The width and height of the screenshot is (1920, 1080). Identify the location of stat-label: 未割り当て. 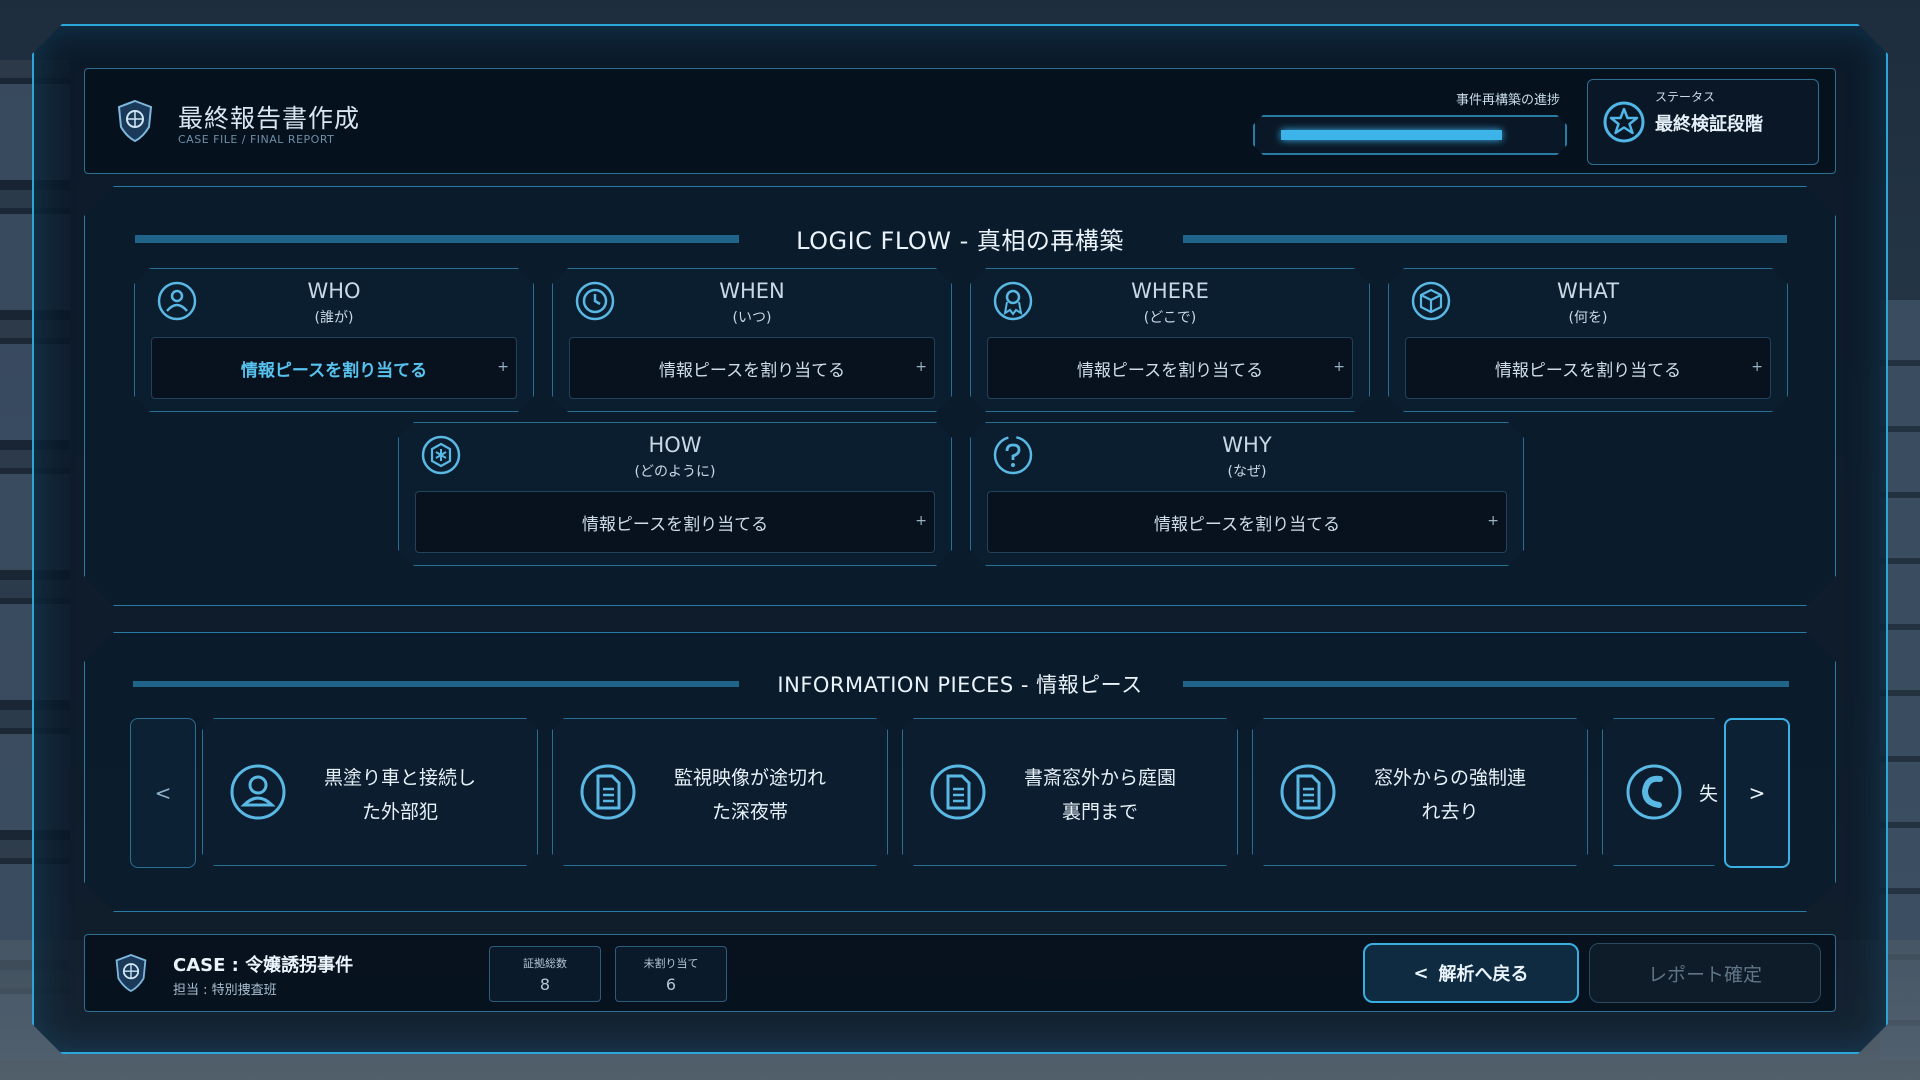
(671, 963).